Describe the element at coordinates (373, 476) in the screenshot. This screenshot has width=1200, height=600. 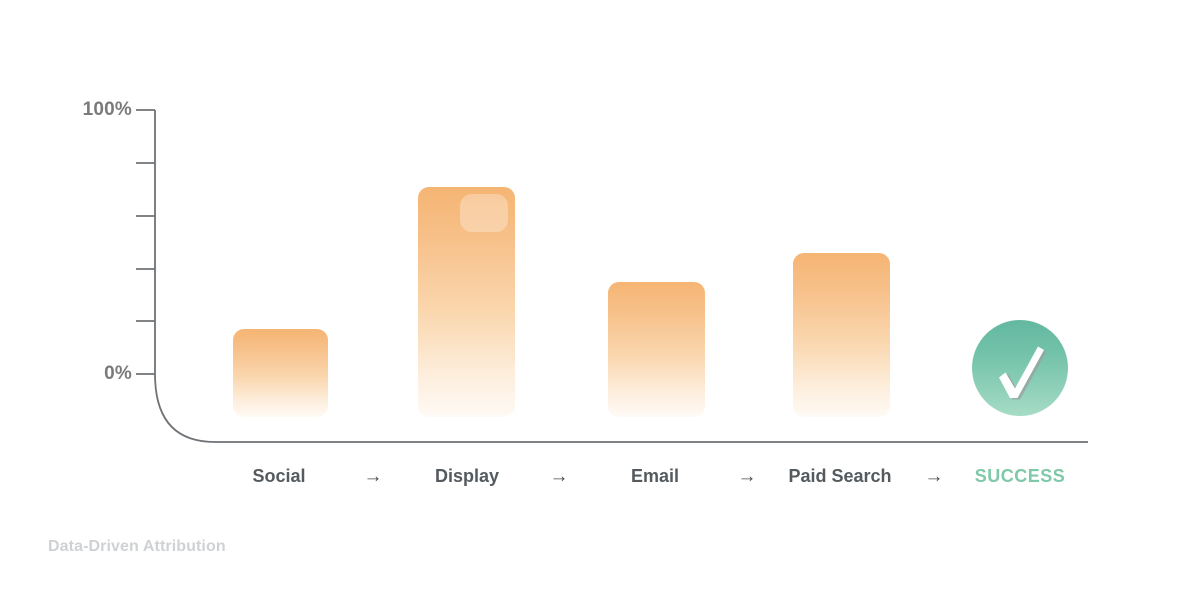
I see `flow-arrow-1: →` at that location.